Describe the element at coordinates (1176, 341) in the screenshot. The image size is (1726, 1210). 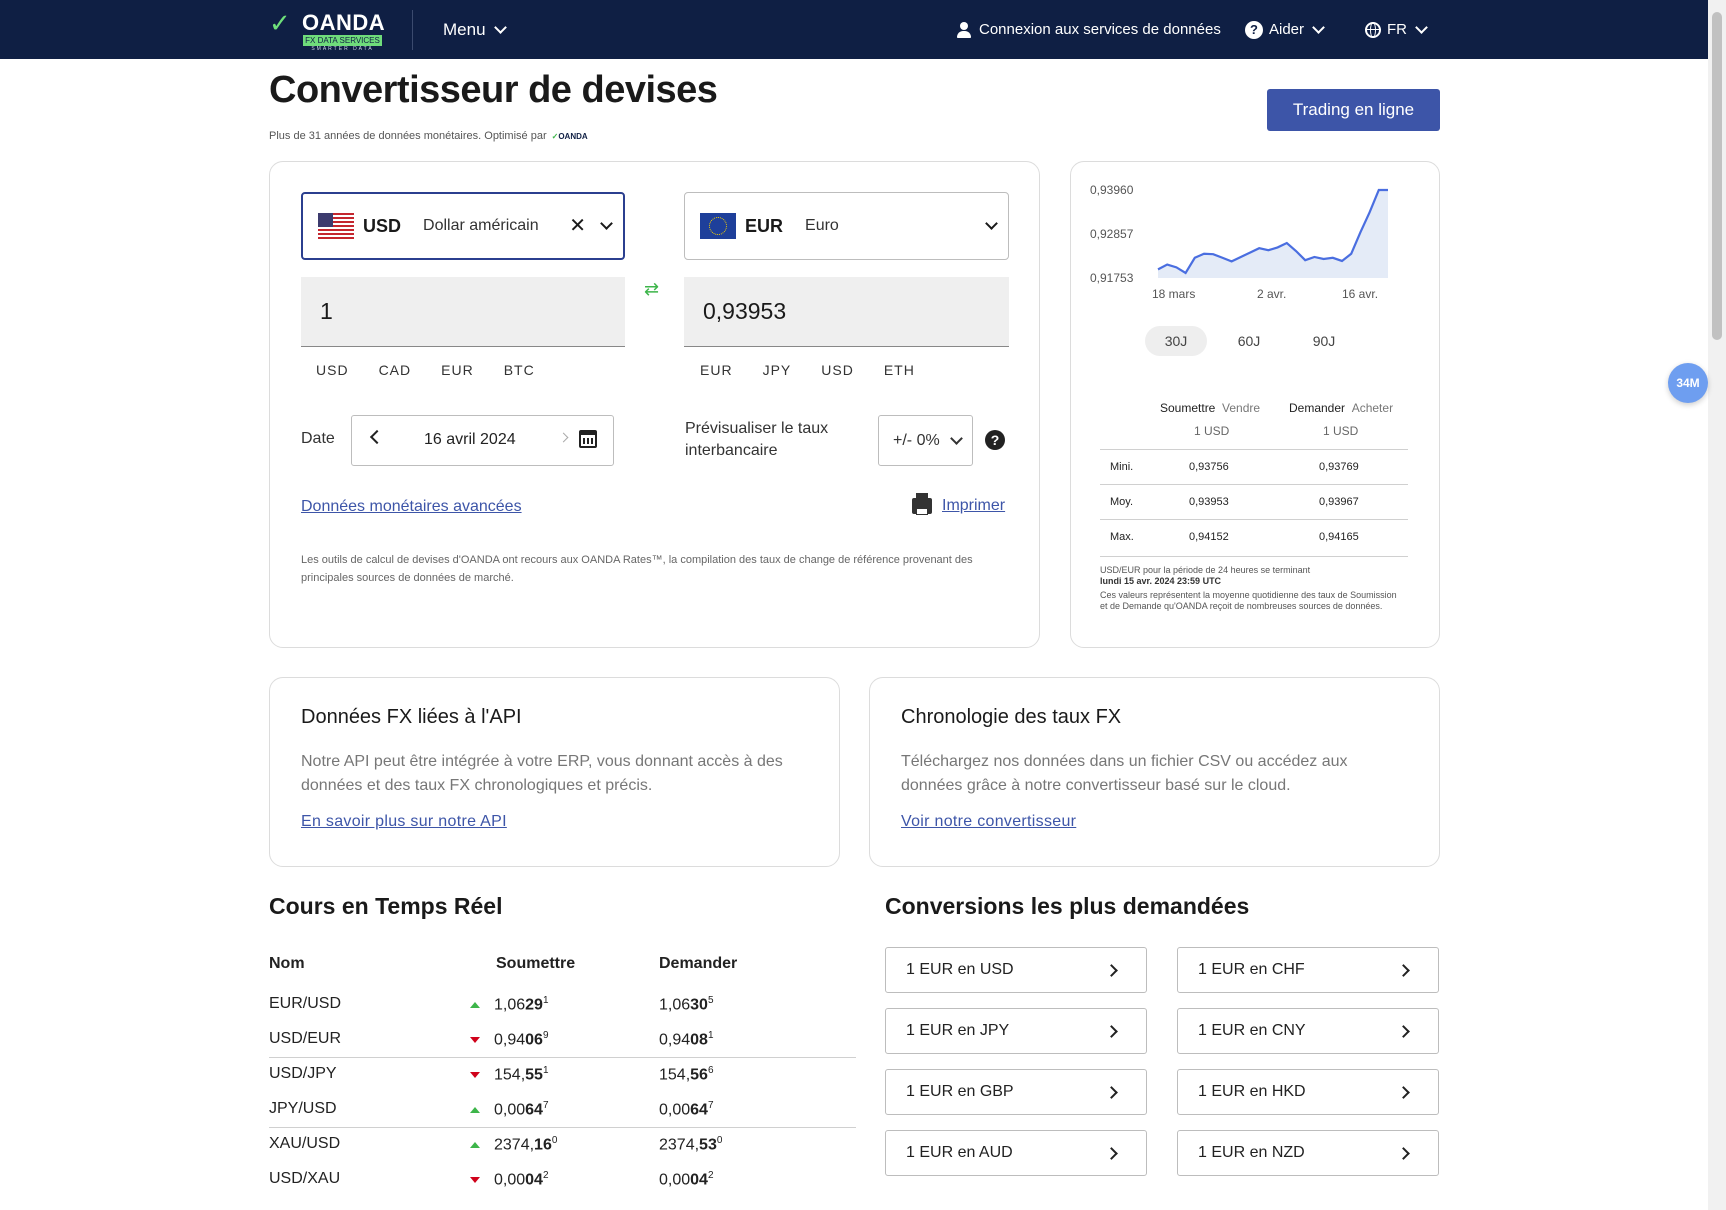
I see `range-30-days-button: 30J` at that location.